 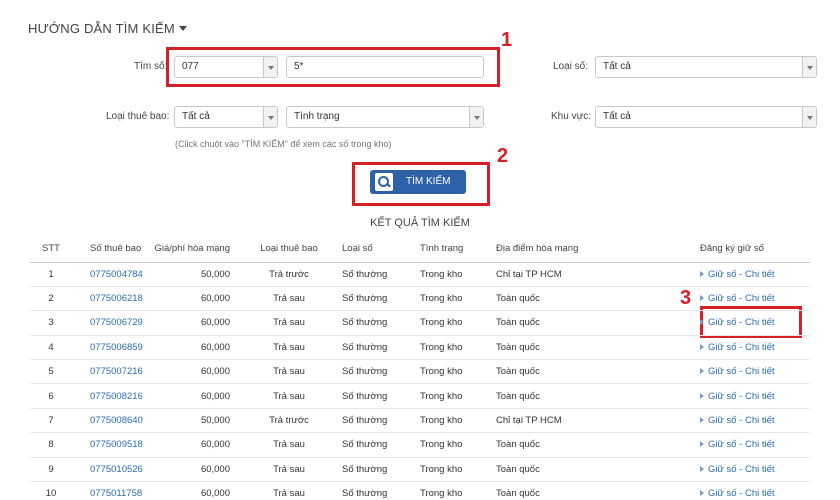 What do you see at coordinates (51, 274) in the screenshot?
I see `stt-cell: 1` at bounding box center [51, 274].